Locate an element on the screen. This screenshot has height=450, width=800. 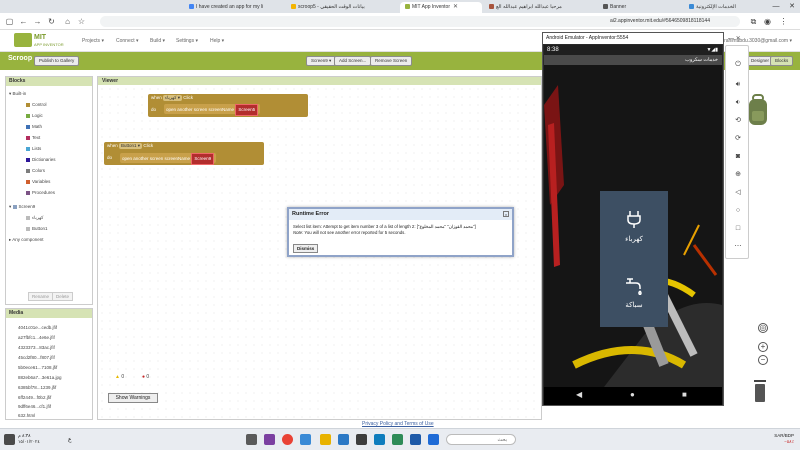
weather-widget: SAR/BDP −٥٨٪ is located at coordinates (784, 439).